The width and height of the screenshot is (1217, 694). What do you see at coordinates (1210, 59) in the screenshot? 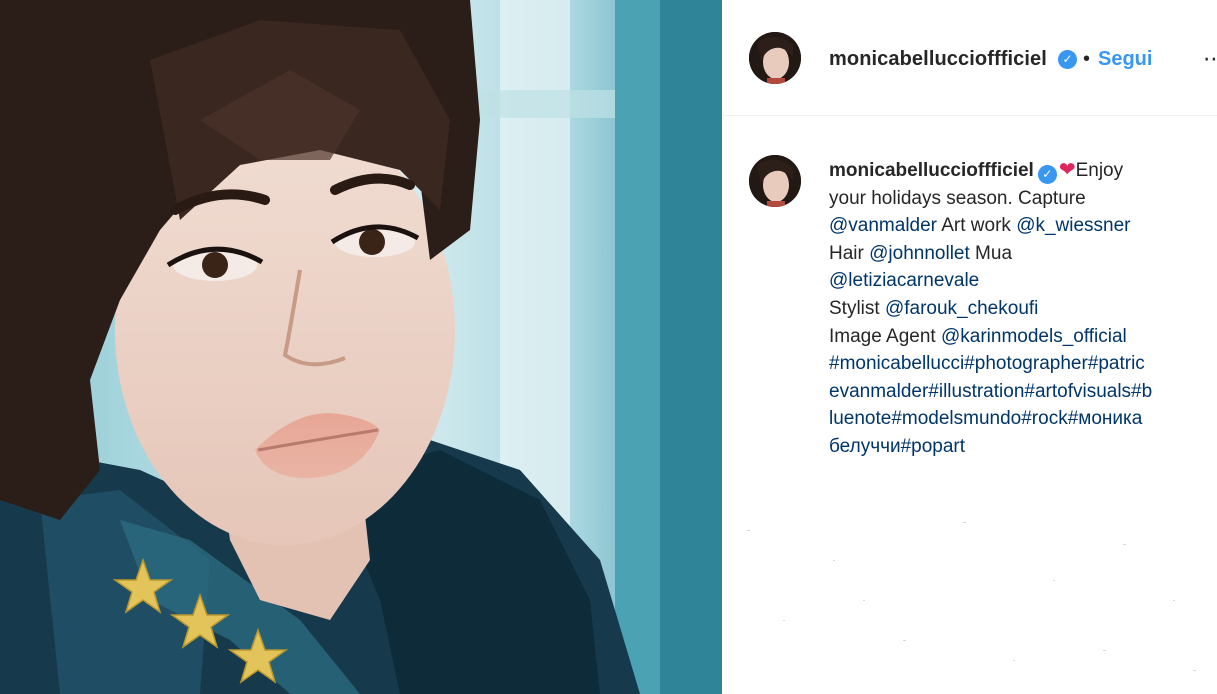
I see `more-options-icon: ⋯` at bounding box center [1210, 59].